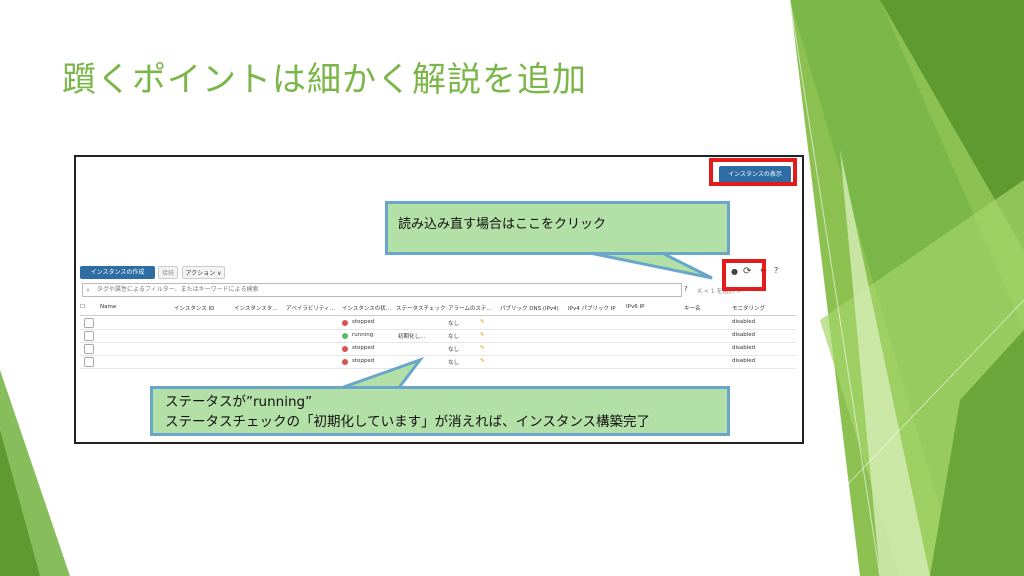  Describe the element at coordinates (525, 320) in the screenshot. I see `callout-tails` at that location.